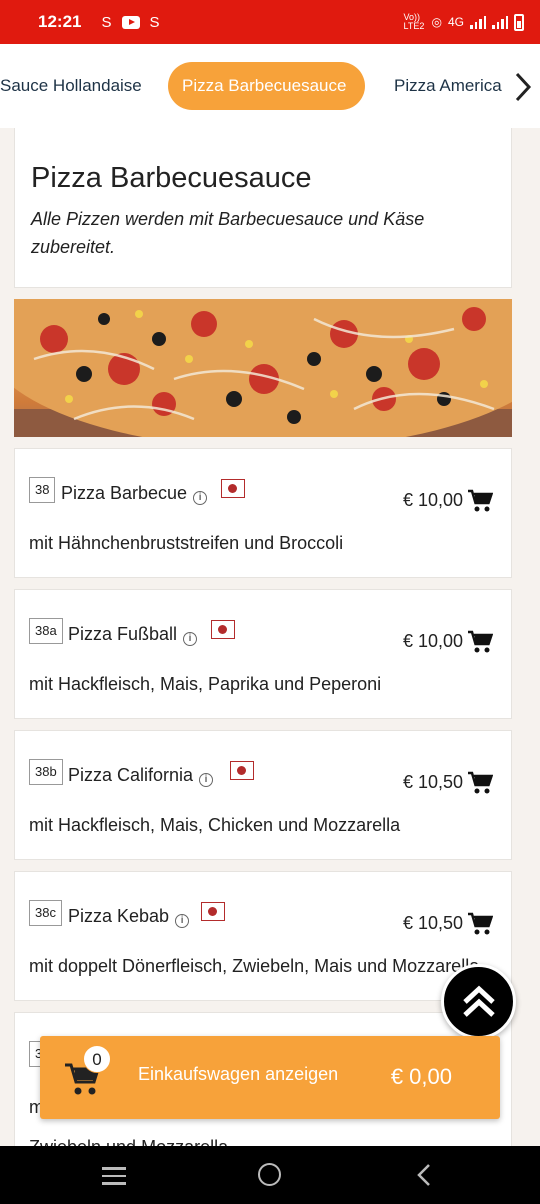 Image resolution: width=540 pixels, height=1204 pixels. I want to click on item-number: 38c, so click(45, 913).